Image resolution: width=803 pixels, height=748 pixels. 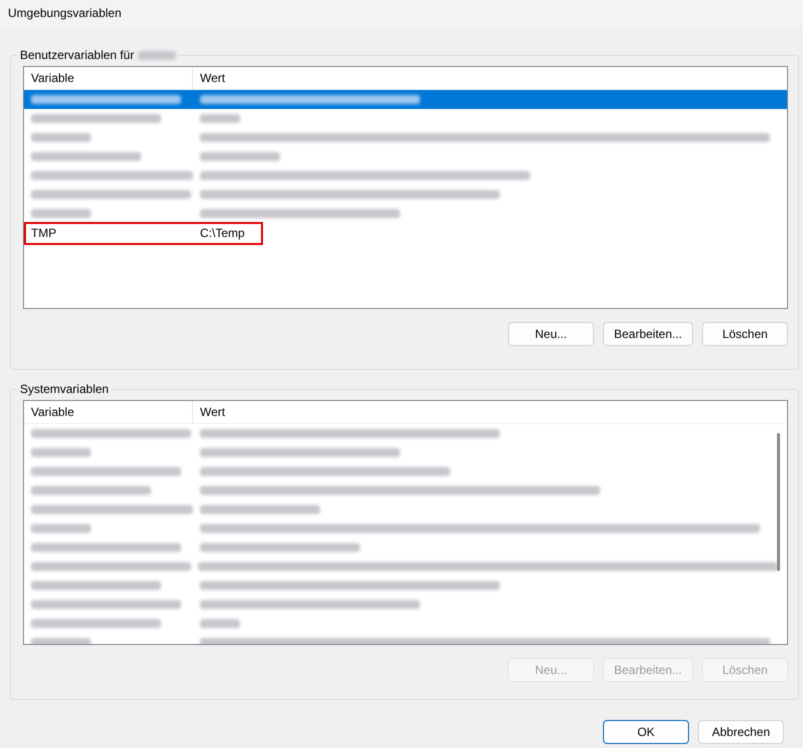 What do you see at coordinates (77, 55) in the screenshot?
I see `group-title: Benutzervariablen für` at bounding box center [77, 55].